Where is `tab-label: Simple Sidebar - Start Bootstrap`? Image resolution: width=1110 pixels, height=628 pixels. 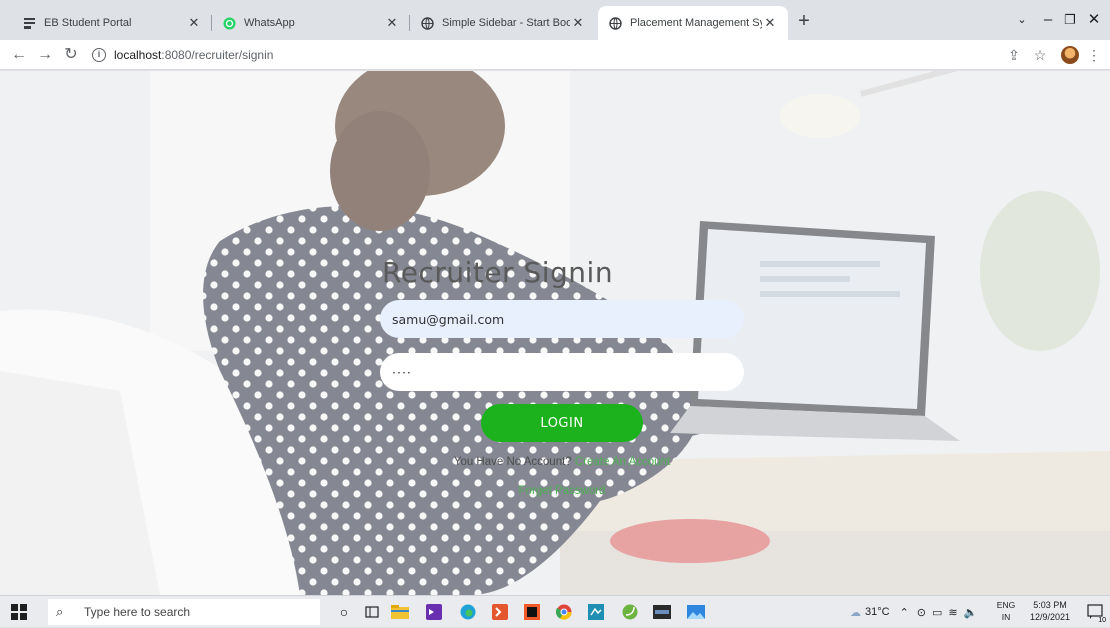 tab-label: Simple Sidebar - Start Bootstrap is located at coordinates (506, 23).